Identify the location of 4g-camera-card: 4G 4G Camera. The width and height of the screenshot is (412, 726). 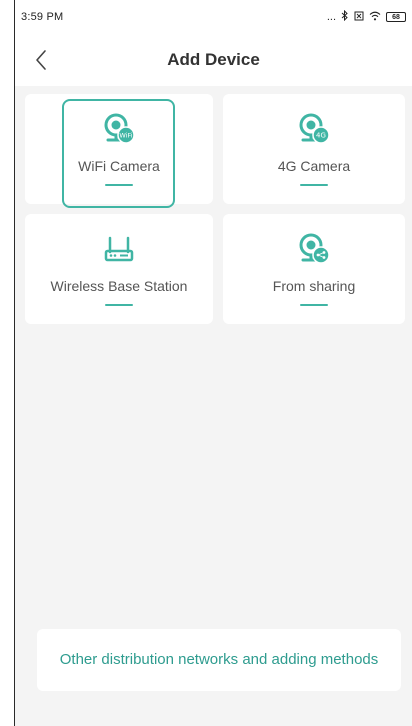
(314, 149).